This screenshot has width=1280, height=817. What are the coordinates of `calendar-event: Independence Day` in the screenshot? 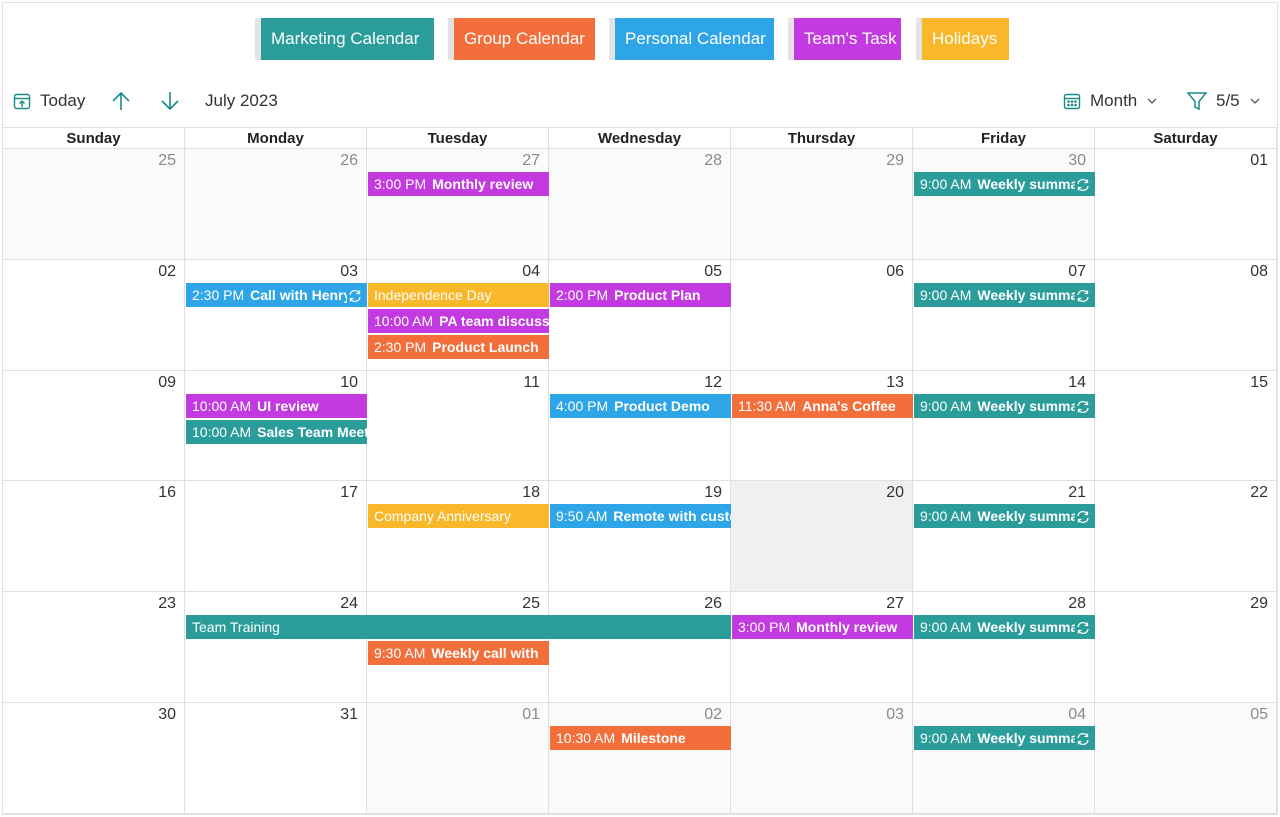 It's located at (458, 295).